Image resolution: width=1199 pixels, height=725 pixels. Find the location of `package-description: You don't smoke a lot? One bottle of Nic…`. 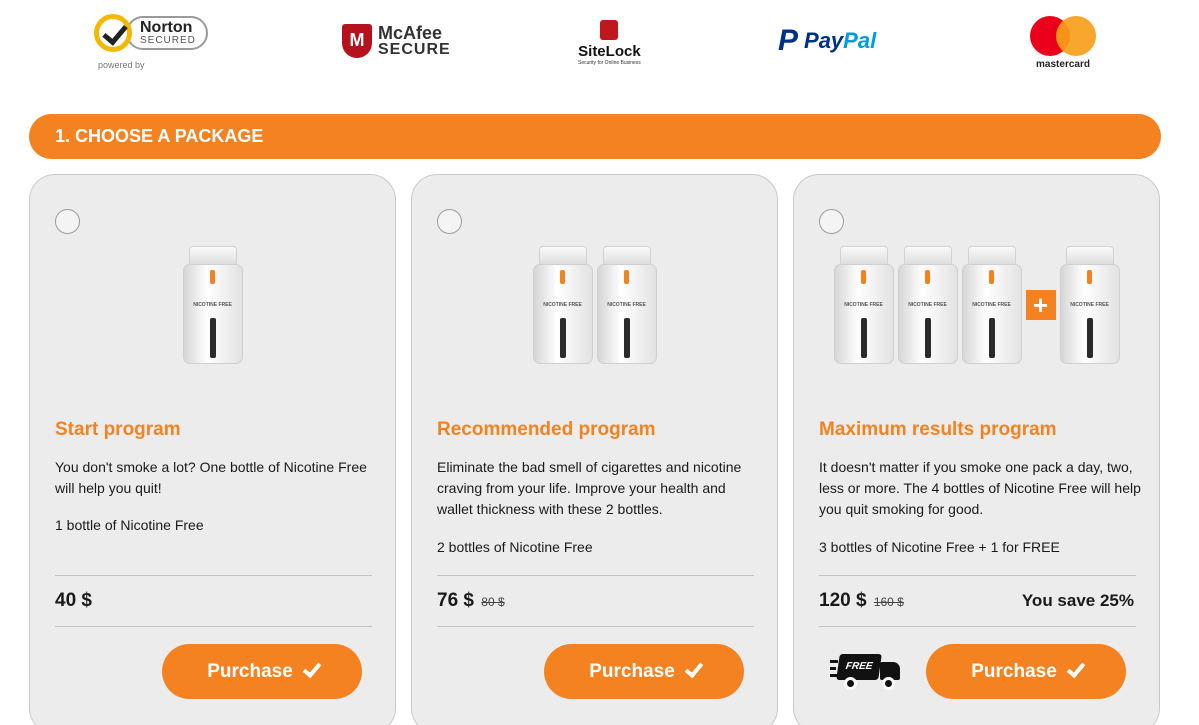

package-description: You don't smoke a lot? One bottle of Nic… is located at coordinates (211, 477).